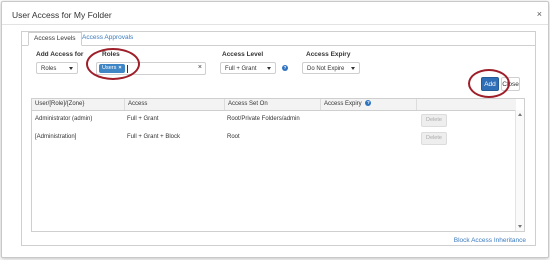 The width and height of the screenshot is (550, 260). I want to click on access-expiry-column-label: Access Expiry, so click(343, 104).